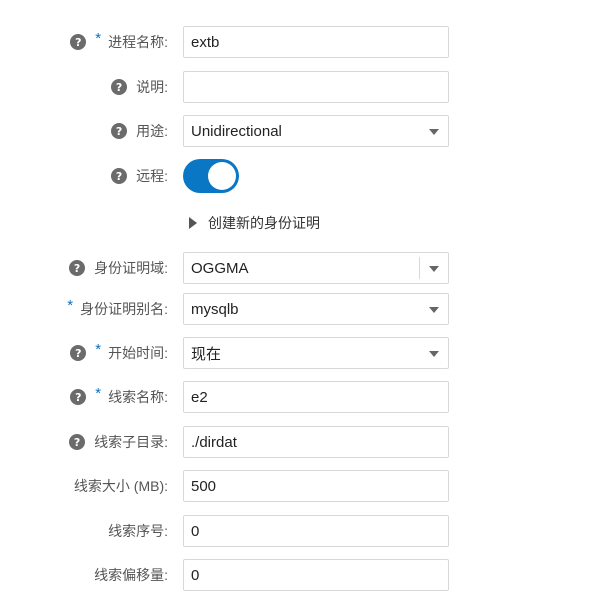 Image resolution: width=590 pixels, height=600 pixels. I want to click on create-credential-label: 创建新的身份证明, so click(264, 223).